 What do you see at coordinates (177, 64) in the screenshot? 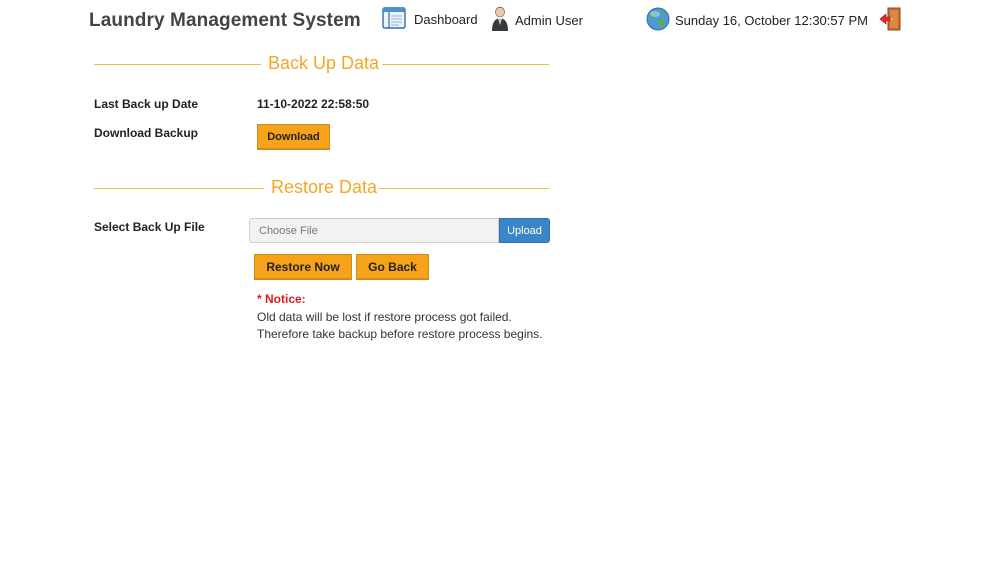
I see `backup-divider-left` at bounding box center [177, 64].